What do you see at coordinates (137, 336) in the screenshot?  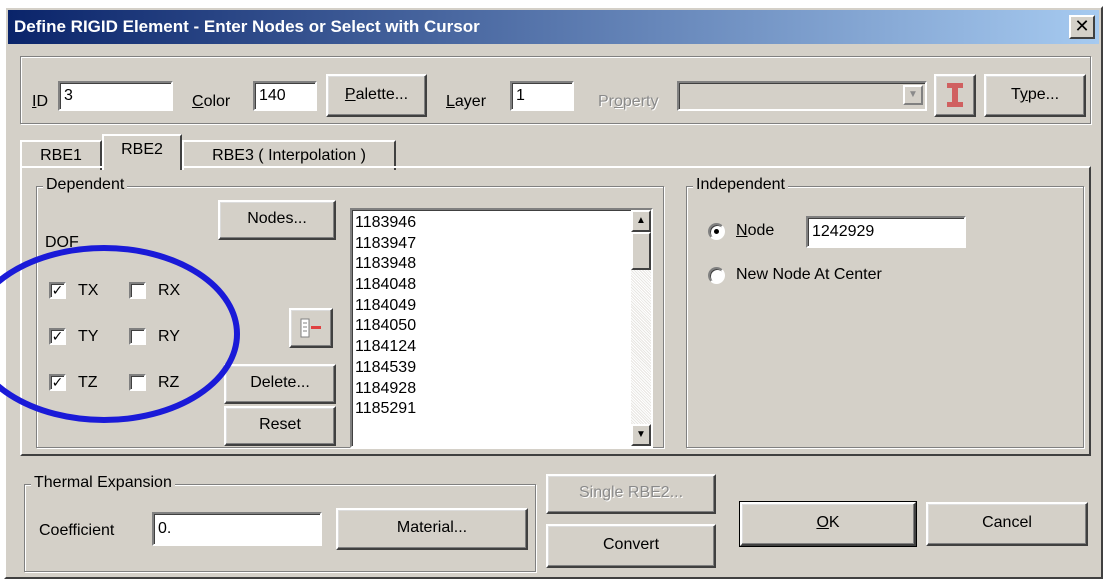 I see `checkbox-ry` at bounding box center [137, 336].